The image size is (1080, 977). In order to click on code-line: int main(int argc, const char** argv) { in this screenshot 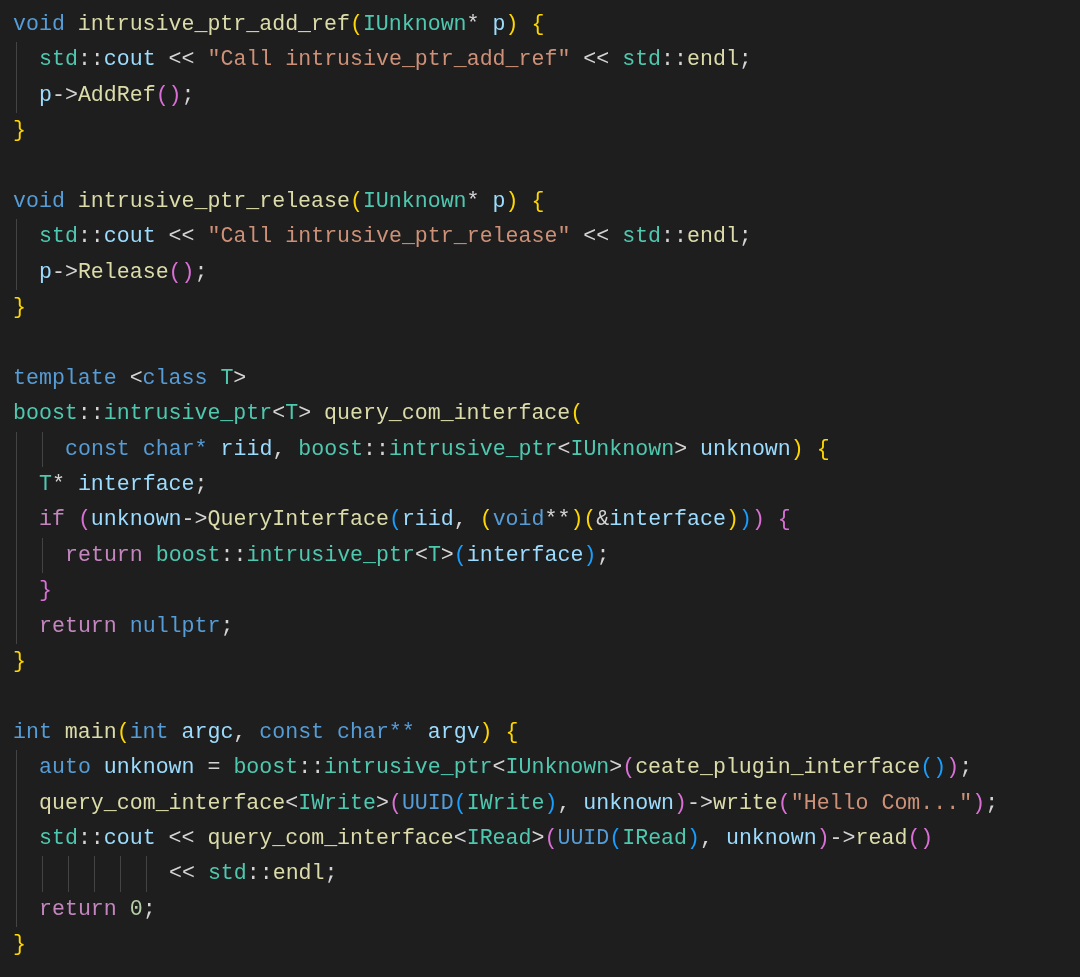, I will do `click(266, 732)`.